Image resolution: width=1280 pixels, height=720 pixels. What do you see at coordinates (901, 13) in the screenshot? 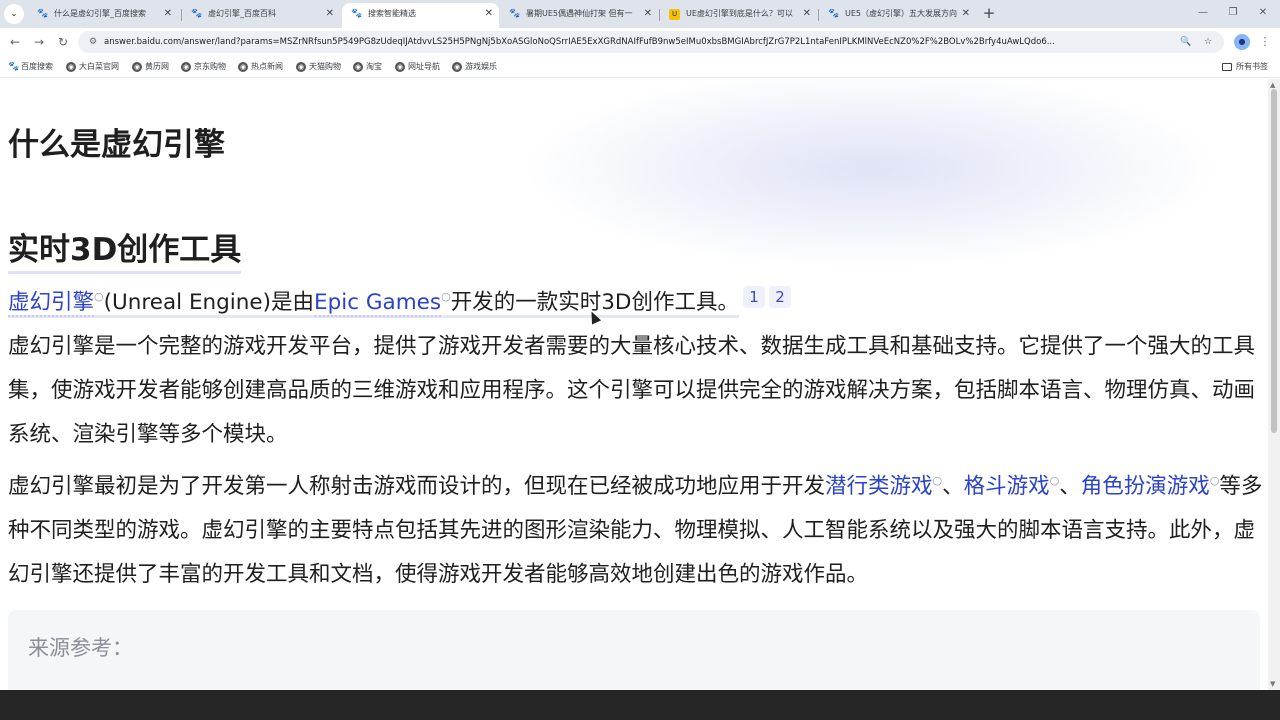
I see `tab-label: UE5（虚幻引擎）五大发展方向` at bounding box center [901, 13].